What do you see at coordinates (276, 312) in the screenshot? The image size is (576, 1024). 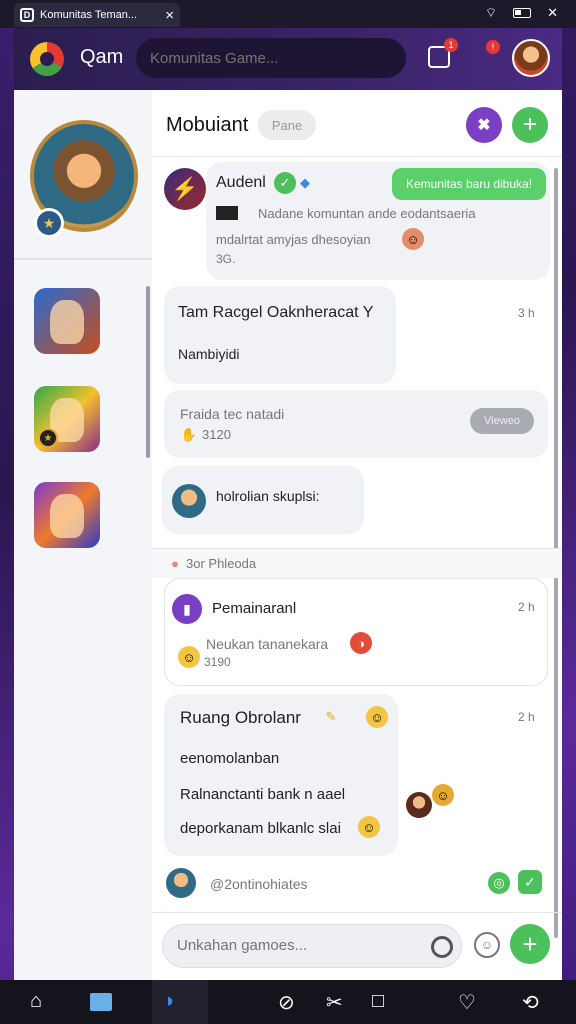 I see `post-title: Tam Racgel Oaknheracat Y` at bounding box center [276, 312].